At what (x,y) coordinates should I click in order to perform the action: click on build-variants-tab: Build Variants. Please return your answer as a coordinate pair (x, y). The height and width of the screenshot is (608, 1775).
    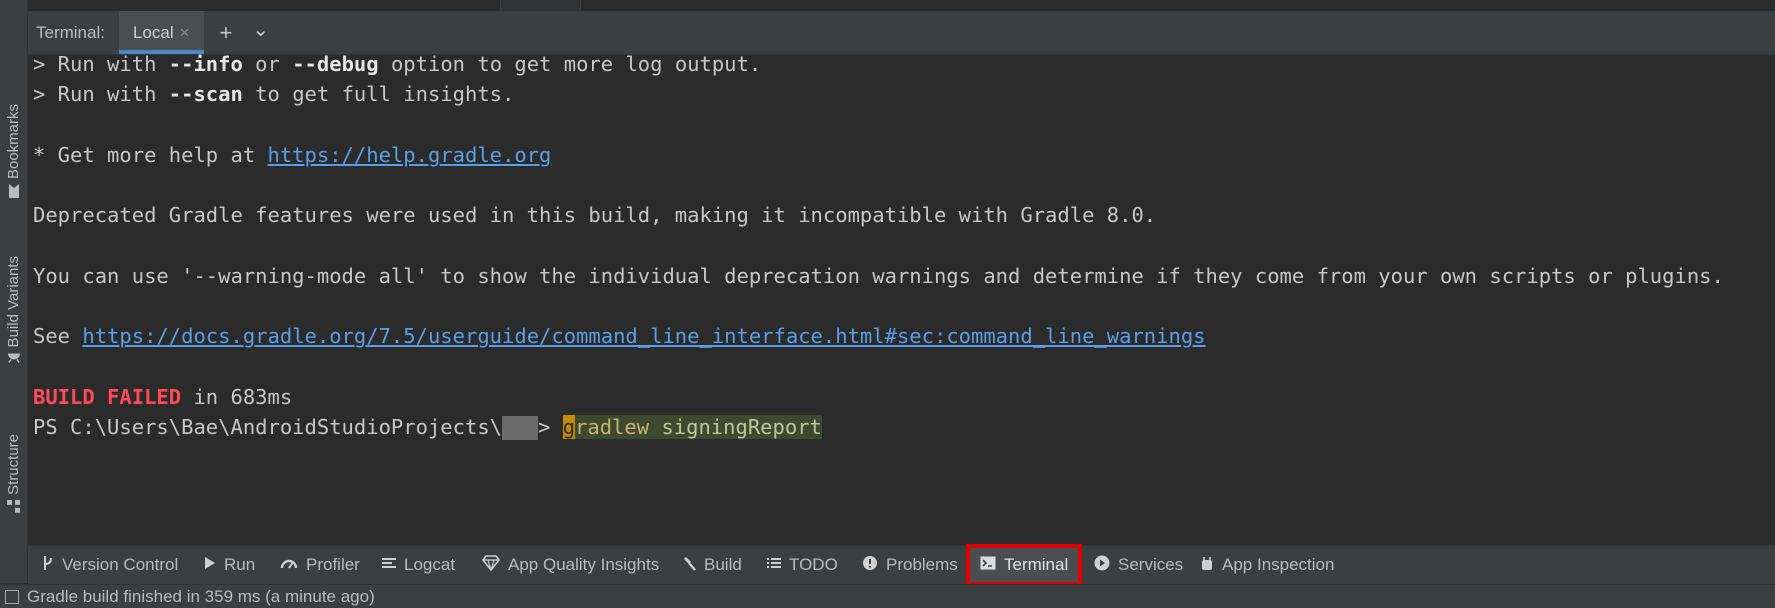
    Looking at the image, I should click on (13, 310).